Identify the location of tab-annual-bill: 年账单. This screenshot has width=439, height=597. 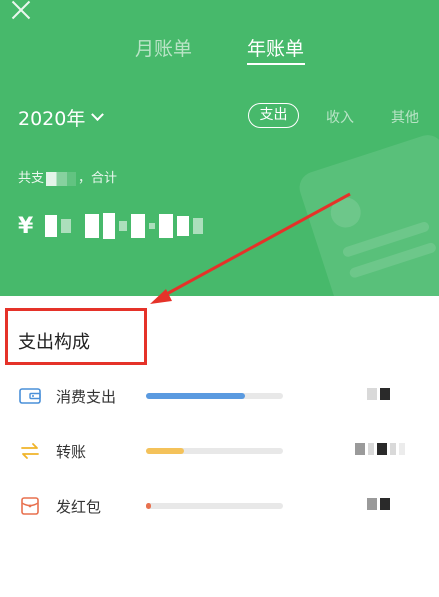
(275, 47).